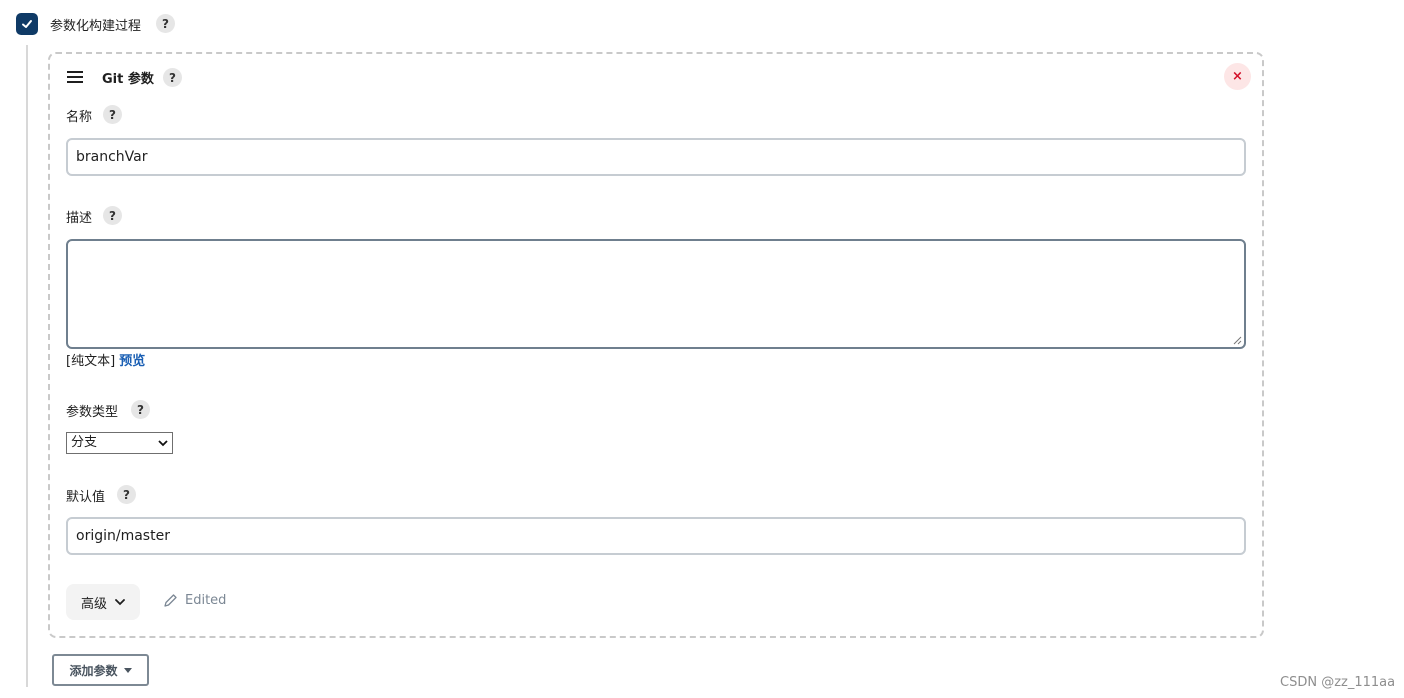 Image resolution: width=1404 pixels, height=698 pixels. I want to click on advanced-button: 高级, so click(103, 602).